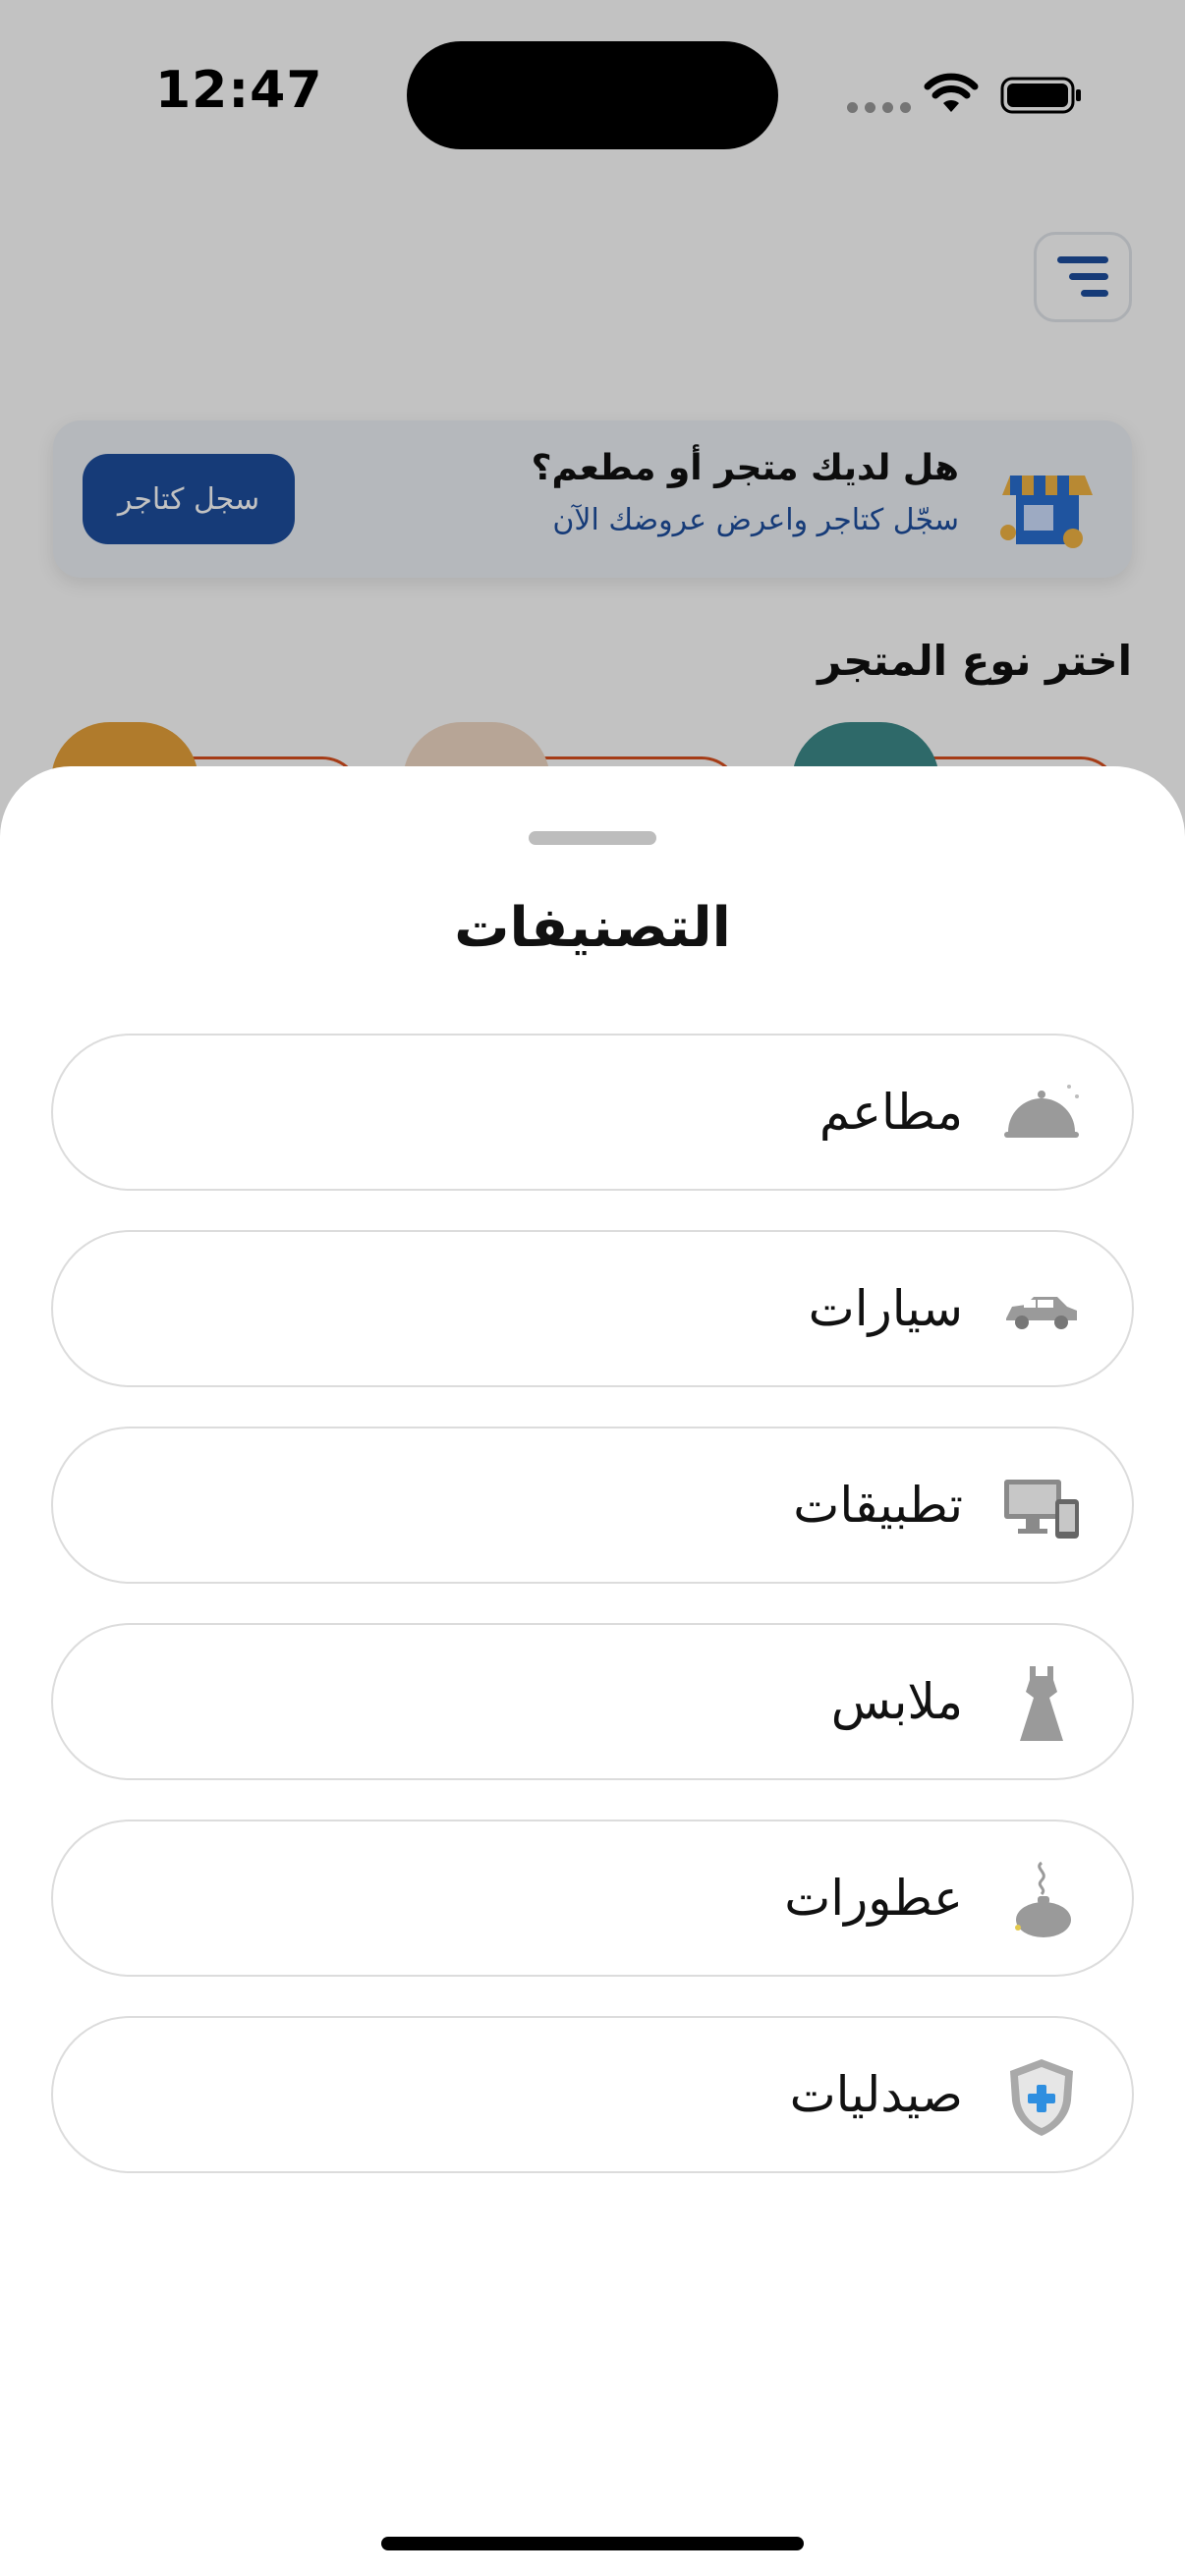 The width and height of the screenshot is (1185, 2576). What do you see at coordinates (891, 1112) in the screenshot?
I see `category-label: مطاعم` at bounding box center [891, 1112].